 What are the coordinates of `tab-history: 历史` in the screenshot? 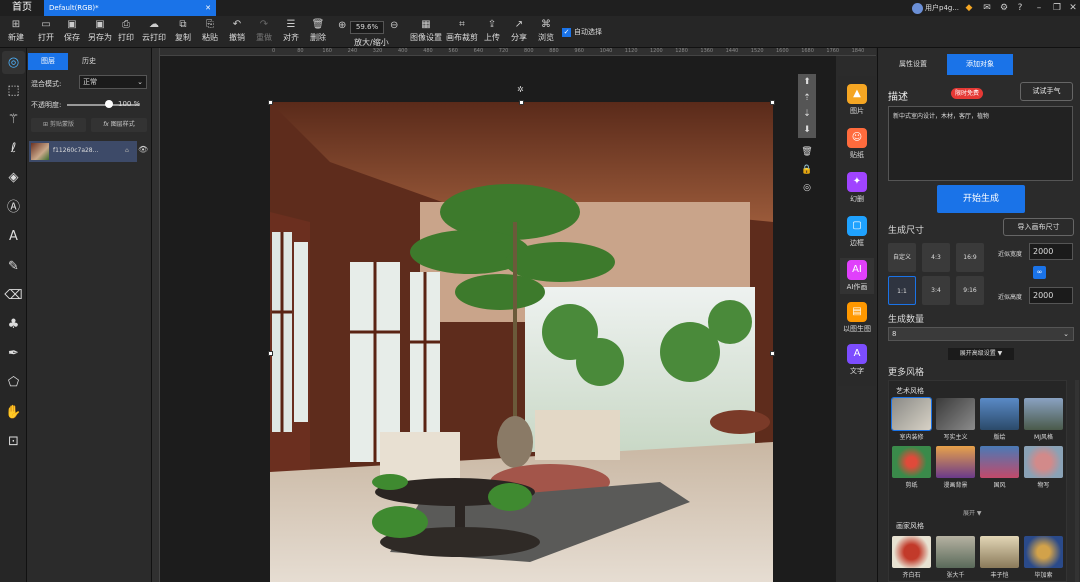 It's located at (89, 61).